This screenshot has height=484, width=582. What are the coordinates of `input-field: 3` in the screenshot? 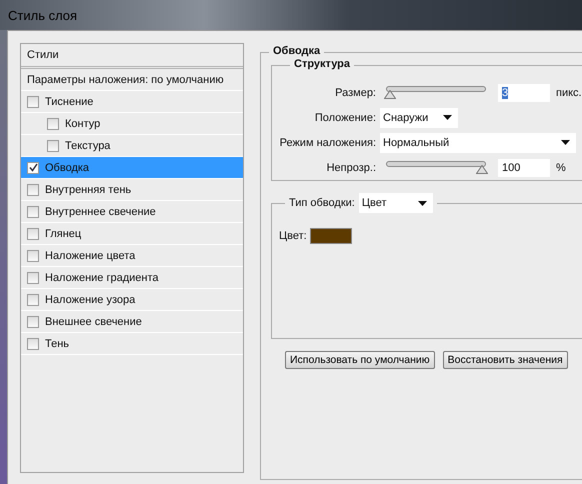 It's located at (524, 93).